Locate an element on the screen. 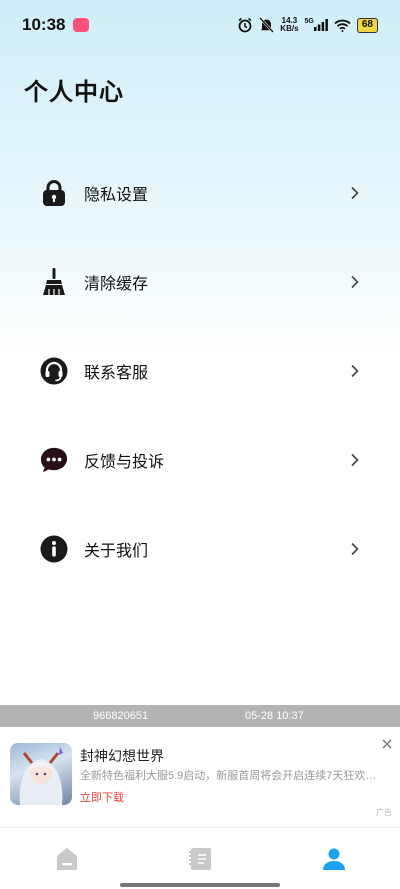  bottom-tab-bar is located at coordinates (200, 858).